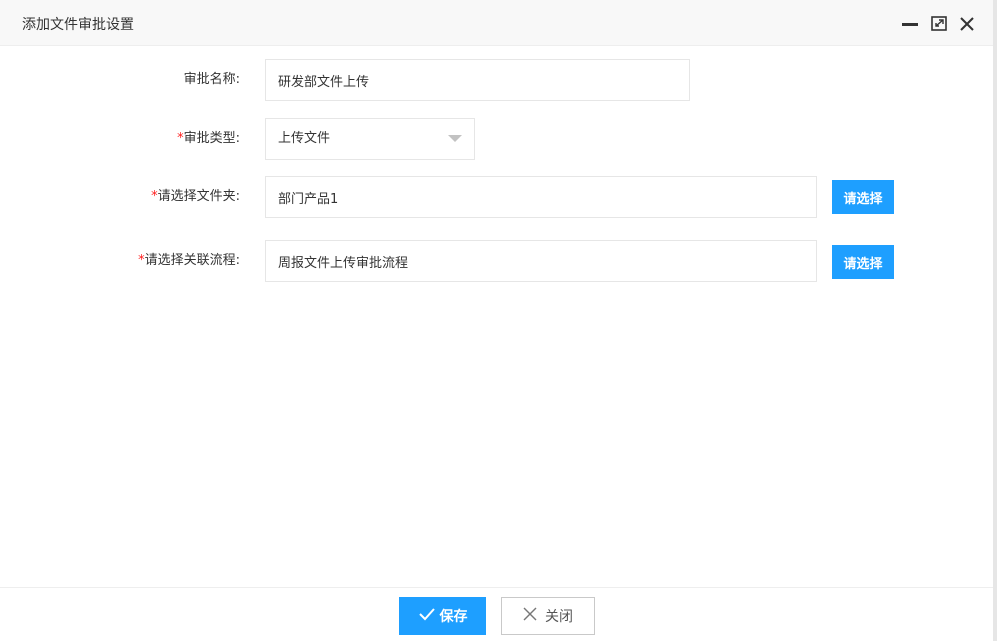 The image size is (997, 641). What do you see at coordinates (208, 138) in the screenshot?
I see `type-label: *审批类型:` at bounding box center [208, 138].